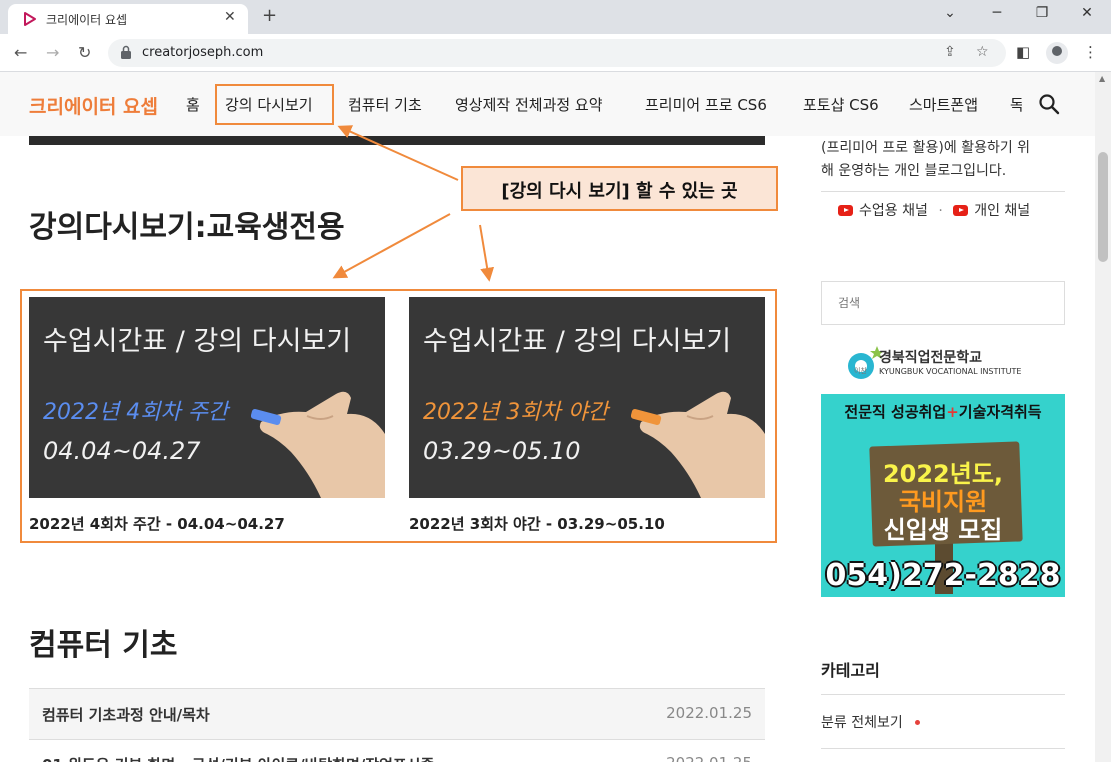 The width and height of the screenshot is (1111, 762). I want to click on annotation-label-text: [강의 다시 보기] 할 수 있는 곳, so click(619, 191).